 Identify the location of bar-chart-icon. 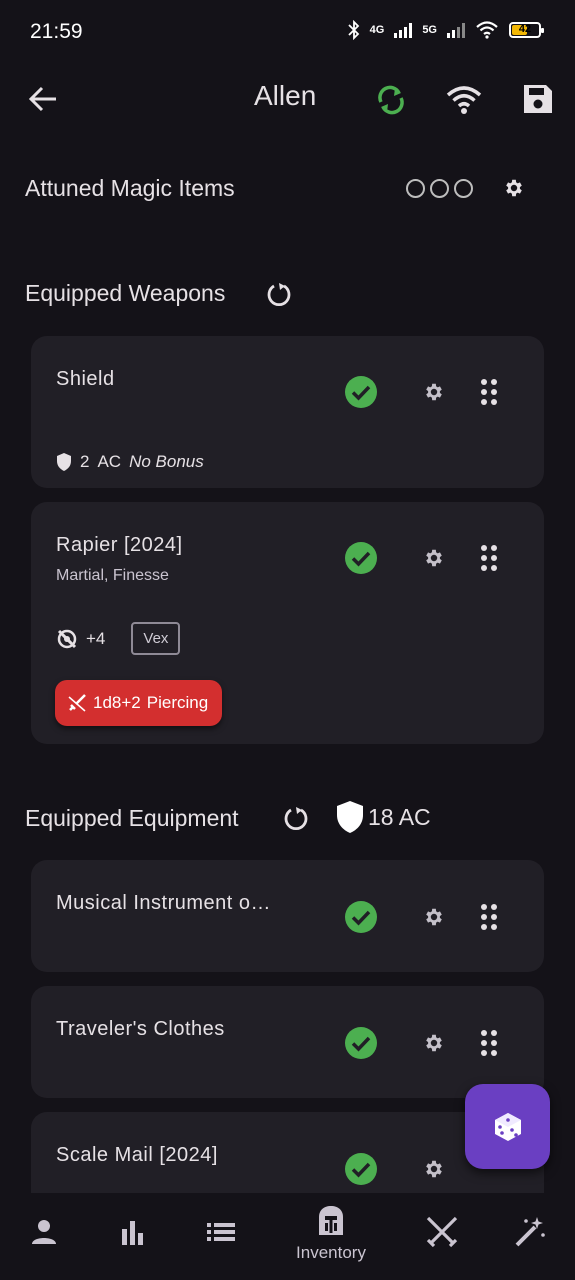
(132, 1233).